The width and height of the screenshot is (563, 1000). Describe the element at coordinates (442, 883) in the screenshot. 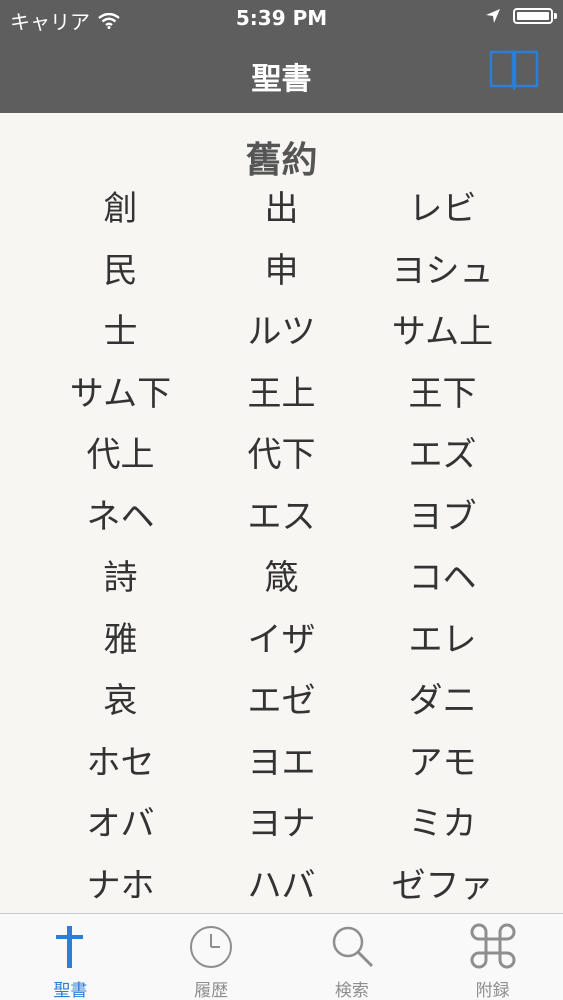

I see `book-item: ゼファ` at that location.